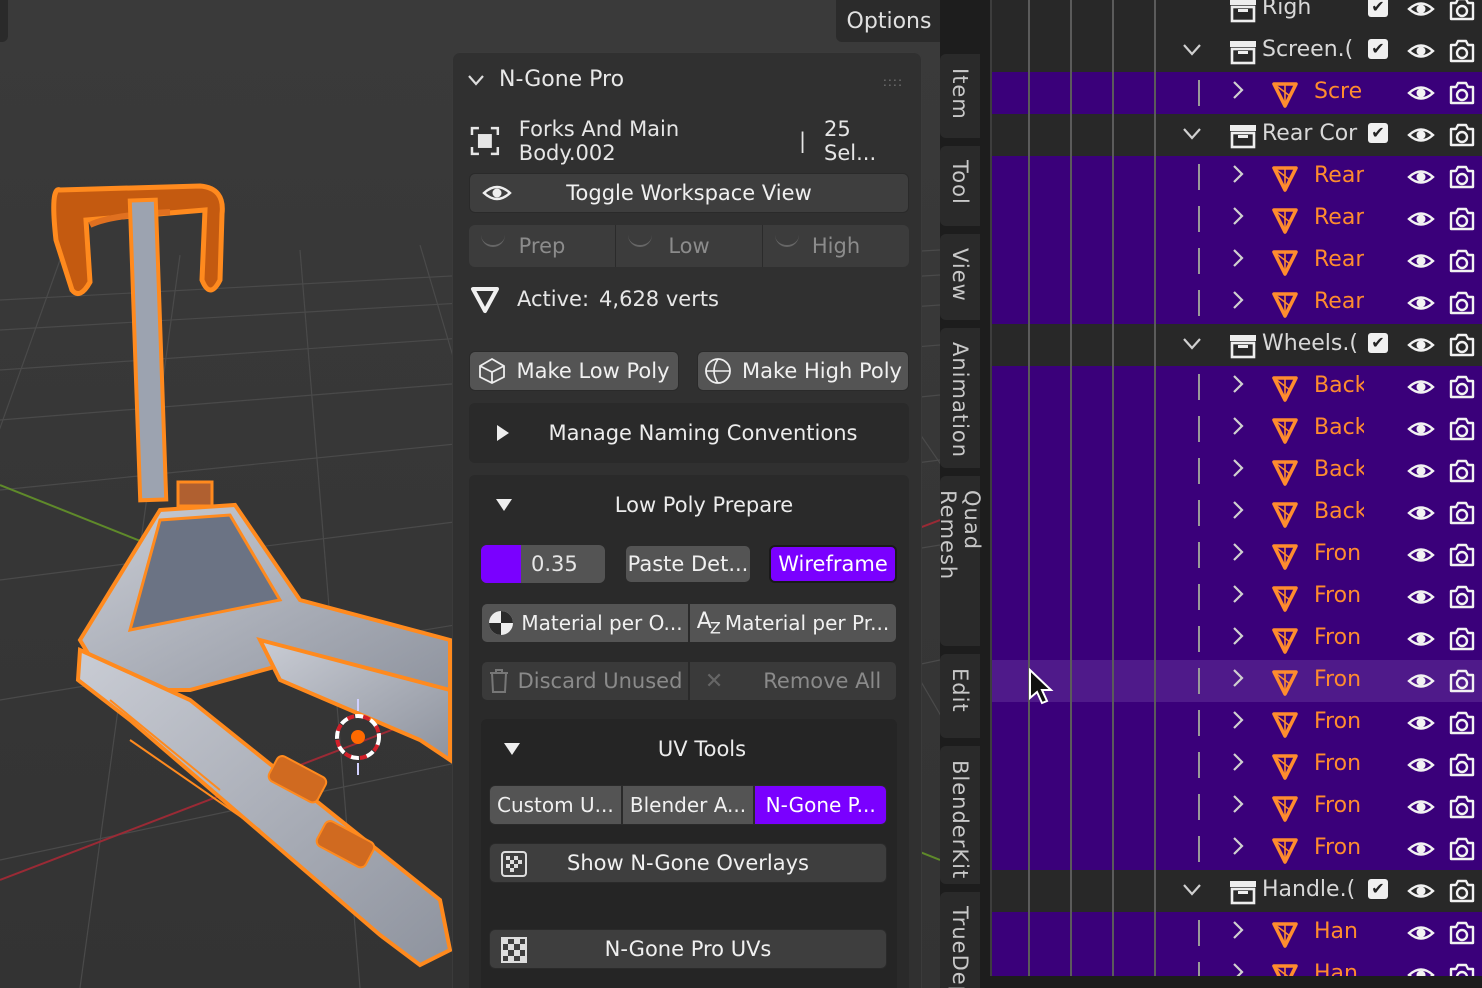  I want to click on toggle-workspace-view-button: Toggle Workspace View, so click(689, 193).